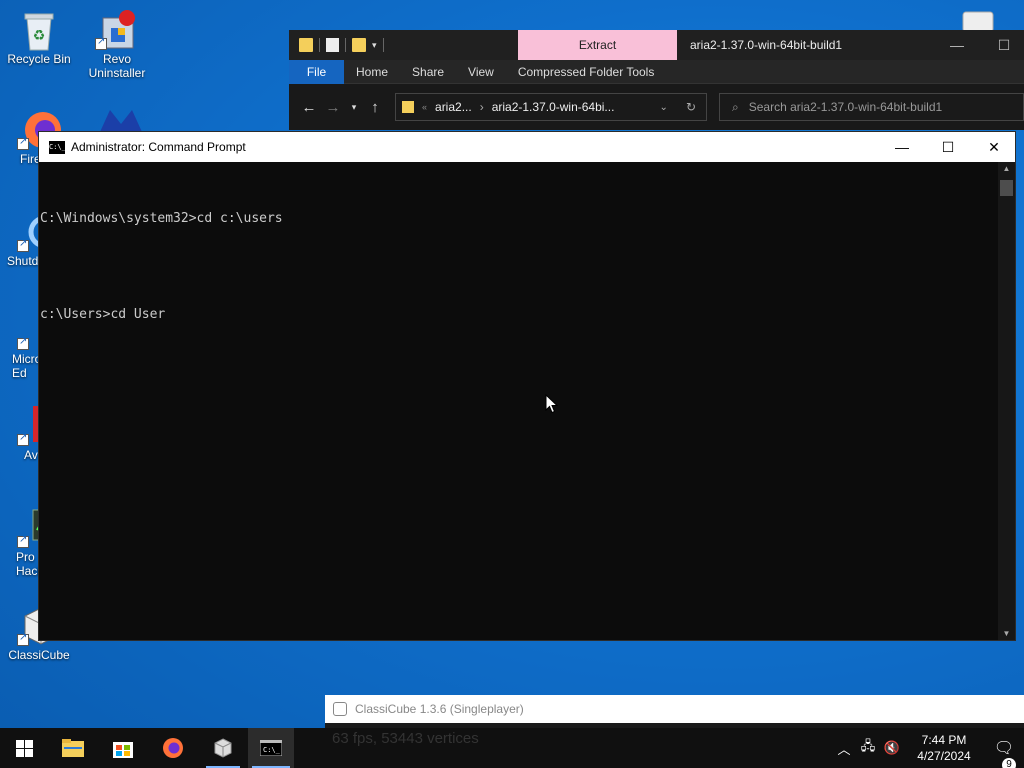  What do you see at coordinates (994, 147) in the screenshot?
I see `close-button: ✕` at bounding box center [994, 147].